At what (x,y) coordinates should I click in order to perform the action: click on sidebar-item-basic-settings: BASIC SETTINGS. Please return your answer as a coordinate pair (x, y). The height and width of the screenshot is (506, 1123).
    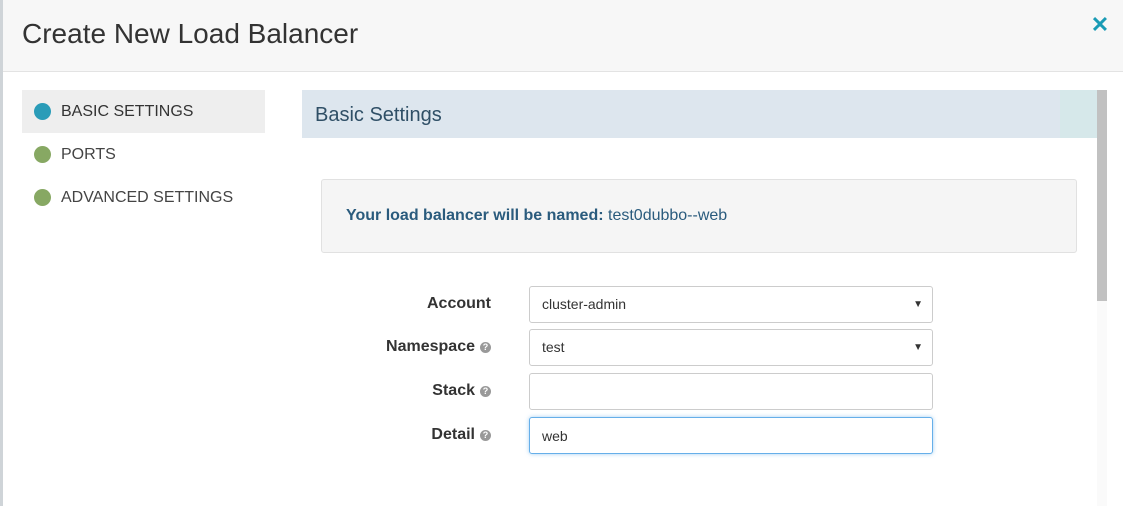
    Looking at the image, I should click on (143, 111).